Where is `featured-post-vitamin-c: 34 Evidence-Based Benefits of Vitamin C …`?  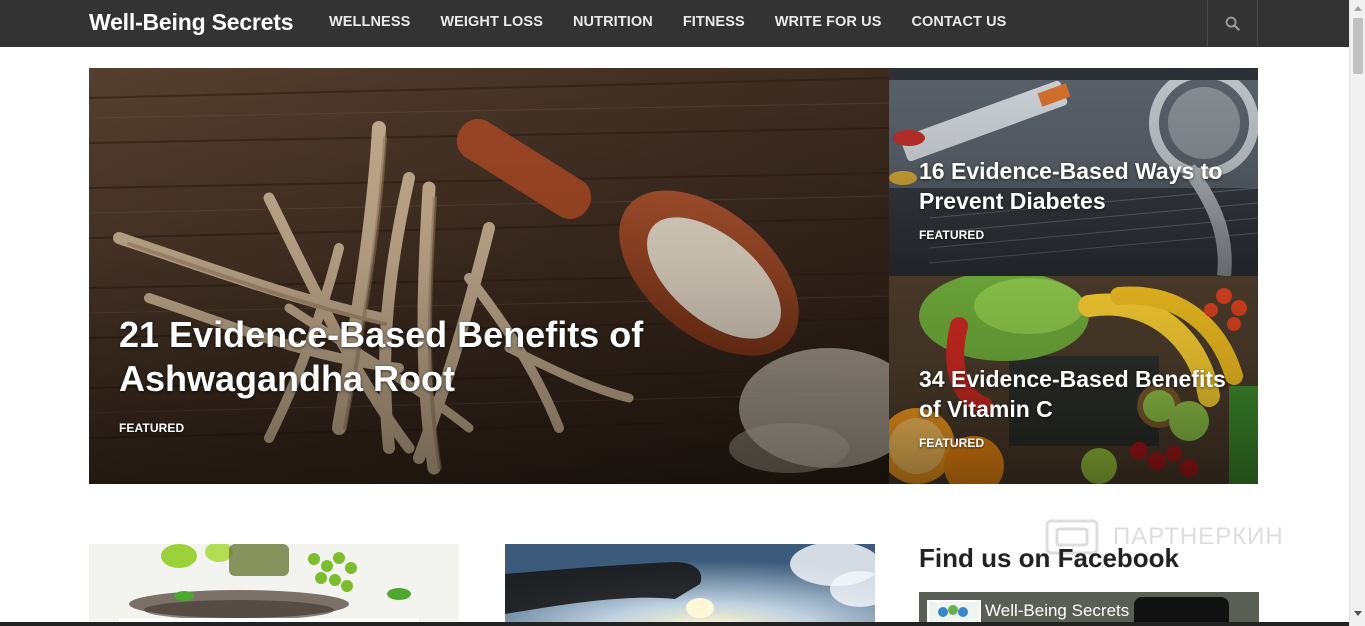
featured-post-vitamin-c: 34 Evidence-Based Benefits of Vitamin C … is located at coordinates (1073, 380).